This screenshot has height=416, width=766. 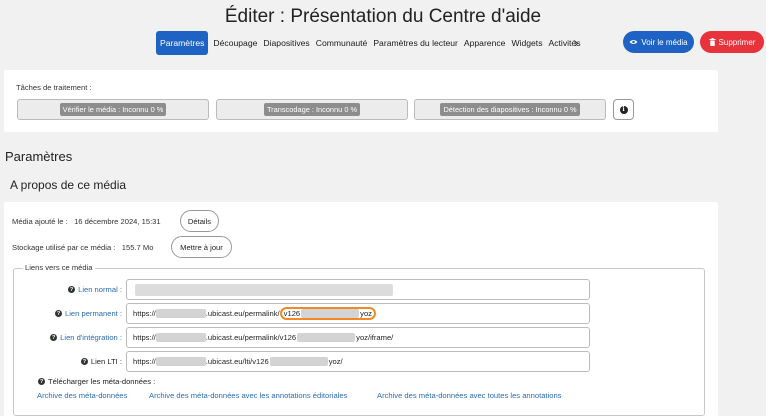 What do you see at coordinates (335, 361) in the screenshot?
I see `lti-suffix: yoz/` at bounding box center [335, 361].